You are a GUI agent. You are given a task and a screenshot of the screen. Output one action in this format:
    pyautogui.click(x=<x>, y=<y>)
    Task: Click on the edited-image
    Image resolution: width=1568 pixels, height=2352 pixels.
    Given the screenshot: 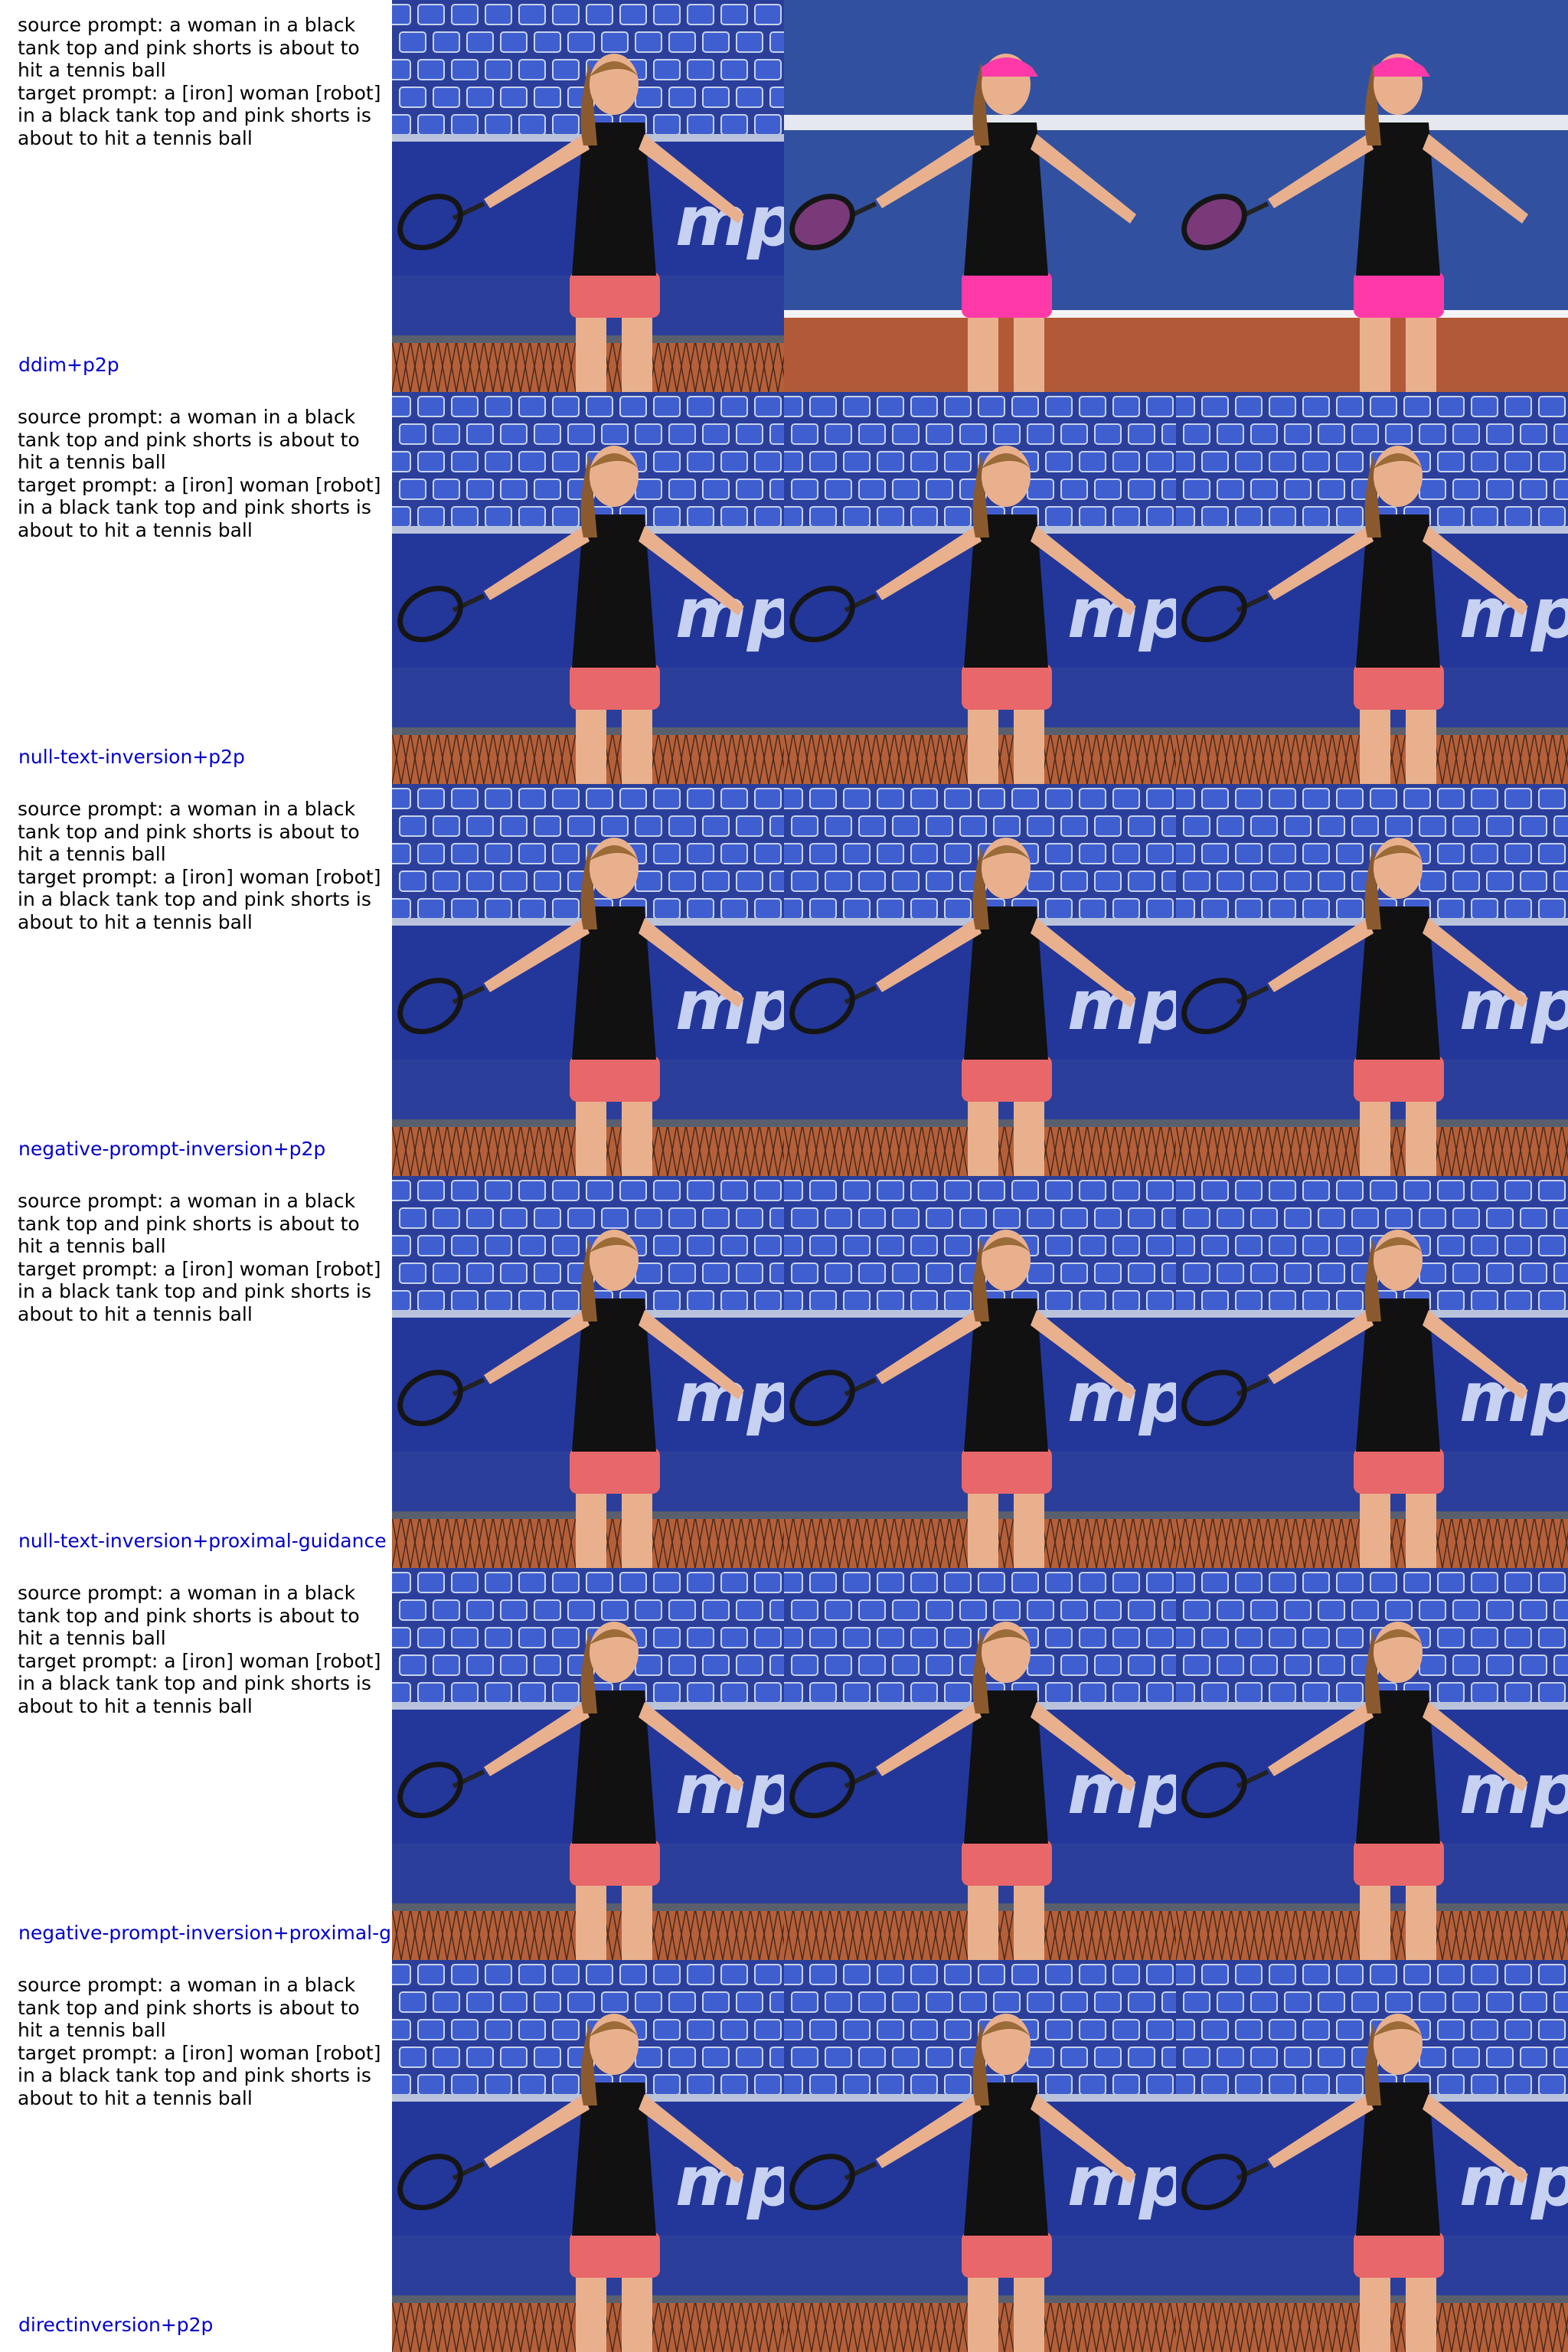 What is the action you would take?
    pyautogui.click(x=1372, y=196)
    